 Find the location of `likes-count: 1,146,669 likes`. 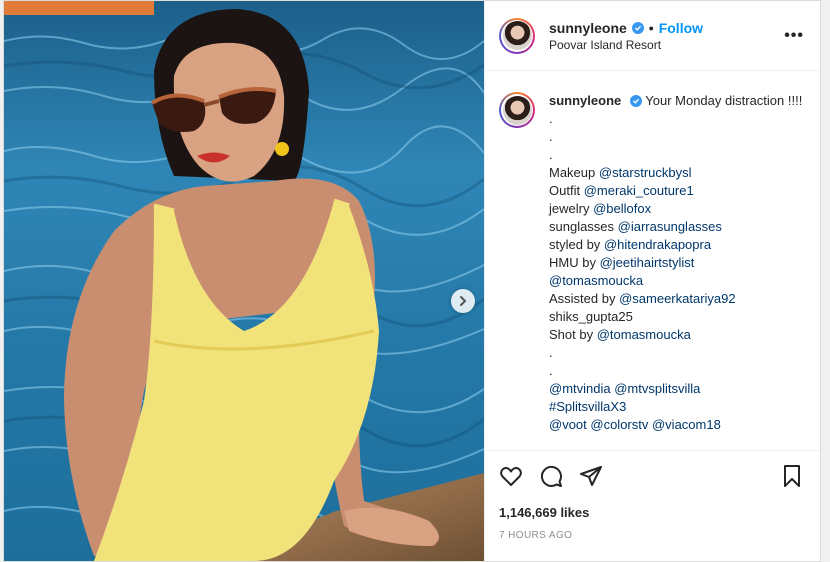

likes-count: 1,146,669 likes is located at coordinates (651, 512).